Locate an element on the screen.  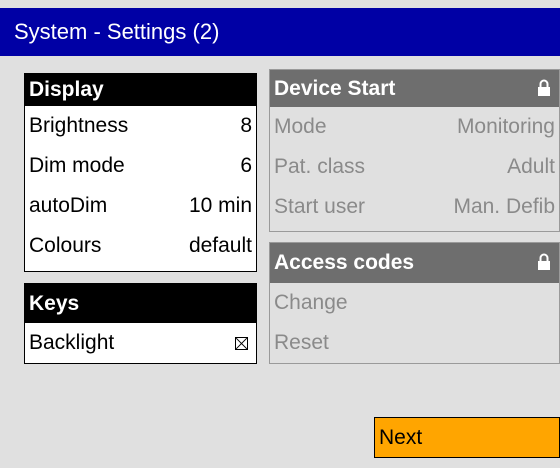
pat-class-value: Adult is located at coordinates (531, 166).